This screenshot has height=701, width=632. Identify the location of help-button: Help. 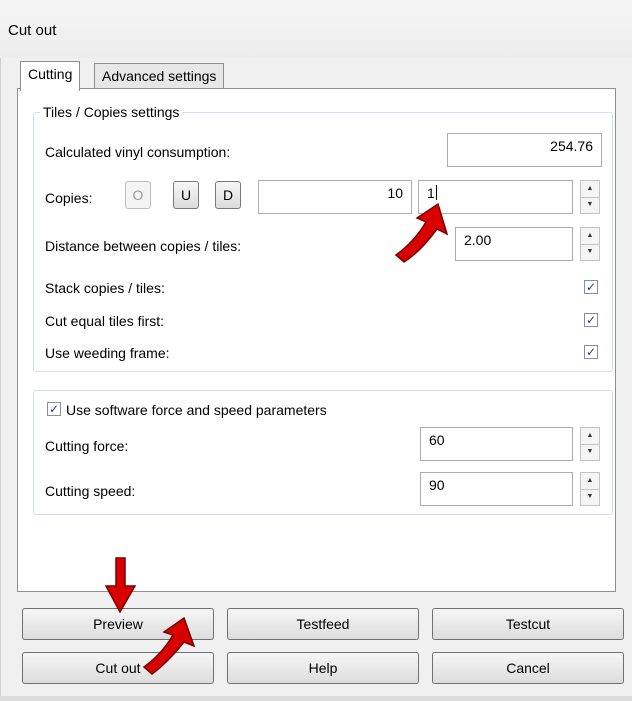
(323, 668).